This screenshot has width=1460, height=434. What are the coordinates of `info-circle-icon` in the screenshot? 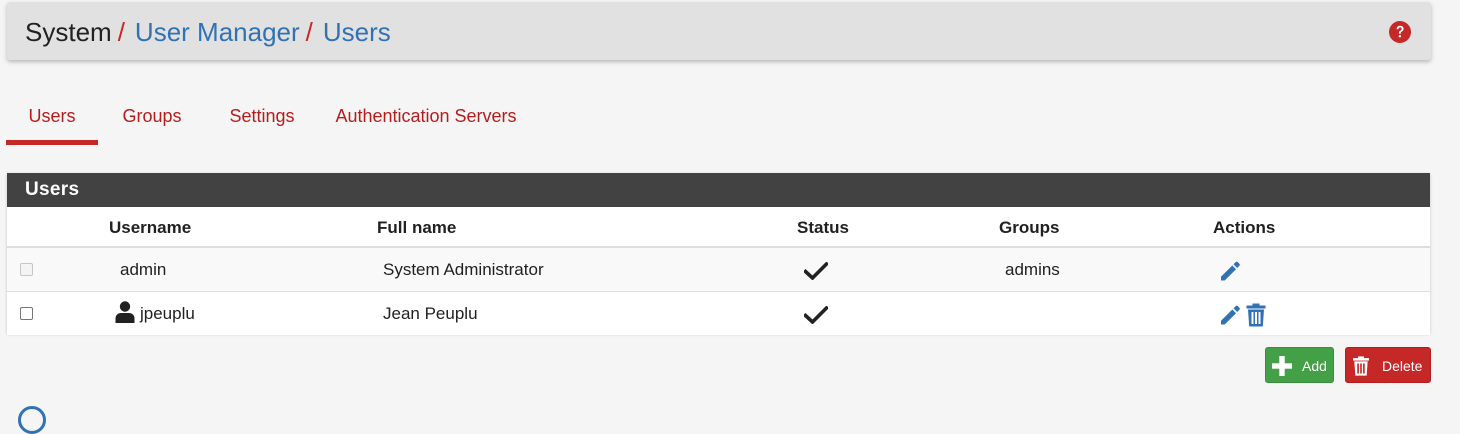 It's located at (32, 420).